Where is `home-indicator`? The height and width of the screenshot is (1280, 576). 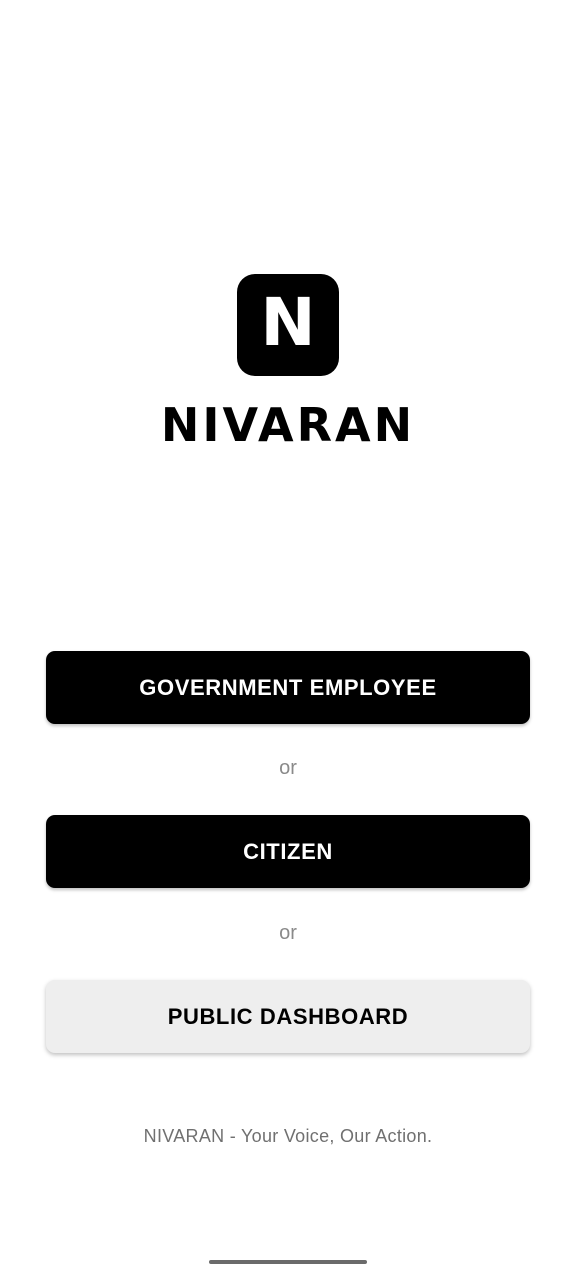 home-indicator is located at coordinates (288, 1262).